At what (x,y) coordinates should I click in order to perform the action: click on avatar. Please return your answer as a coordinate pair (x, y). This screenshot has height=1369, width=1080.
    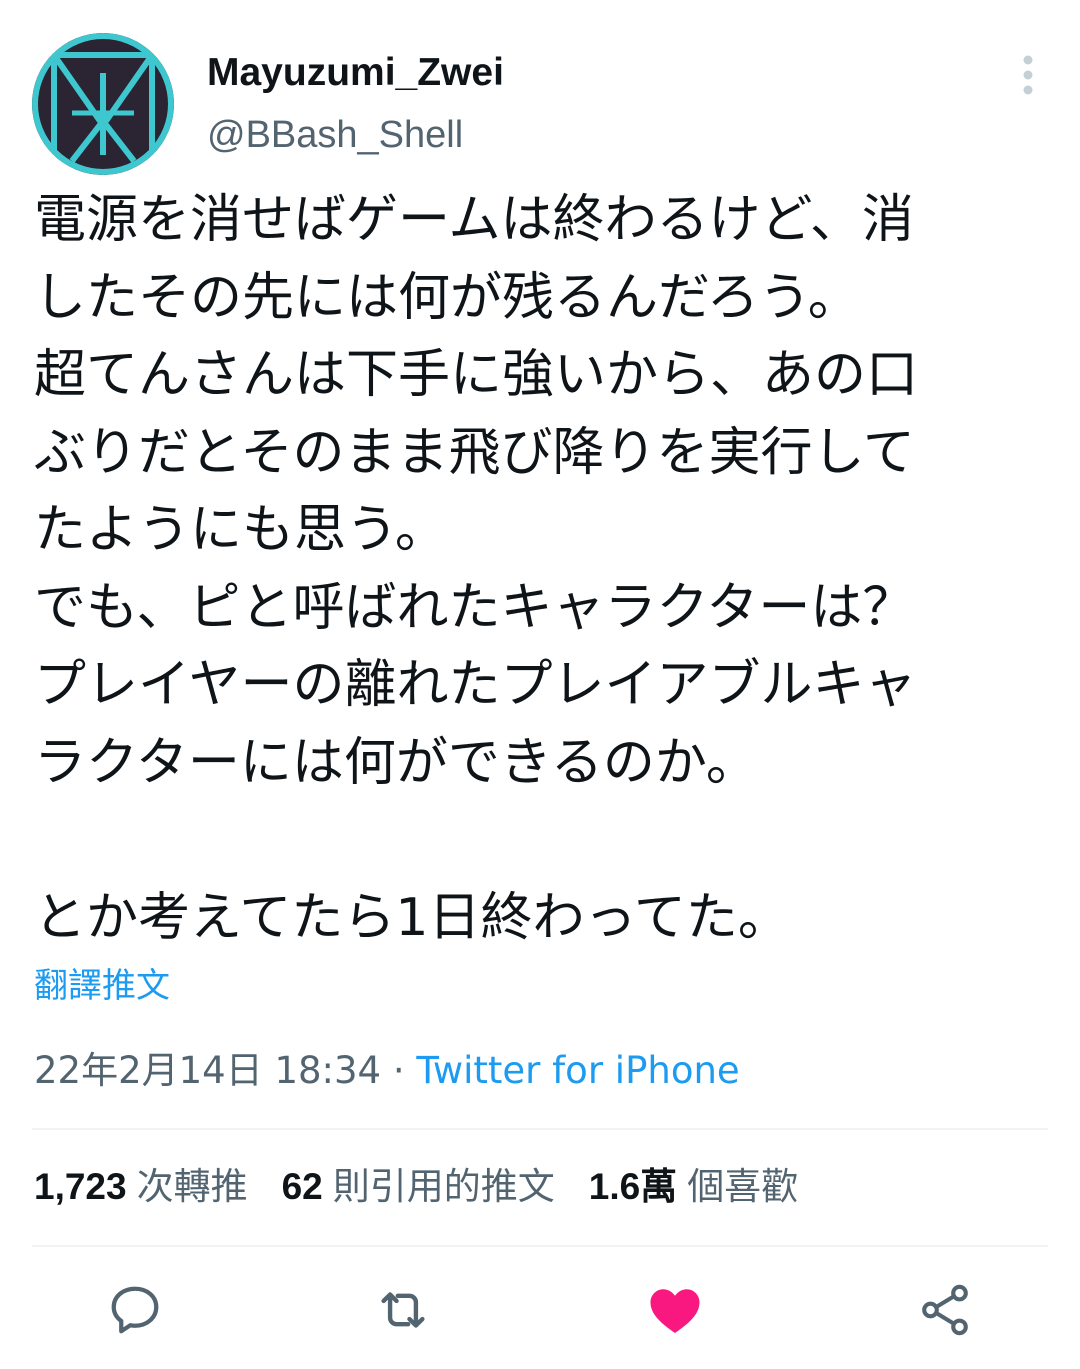
    Looking at the image, I should click on (103, 104).